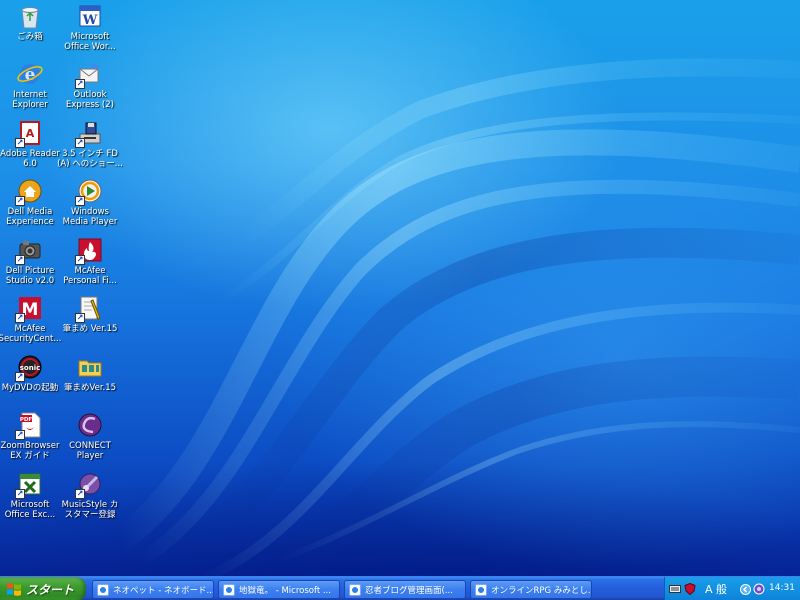 This screenshot has width=800, height=600. What do you see at coordinates (29, 250) in the screenshot?
I see `dell-picture-studio-icon: ↗` at bounding box center [29, 250].